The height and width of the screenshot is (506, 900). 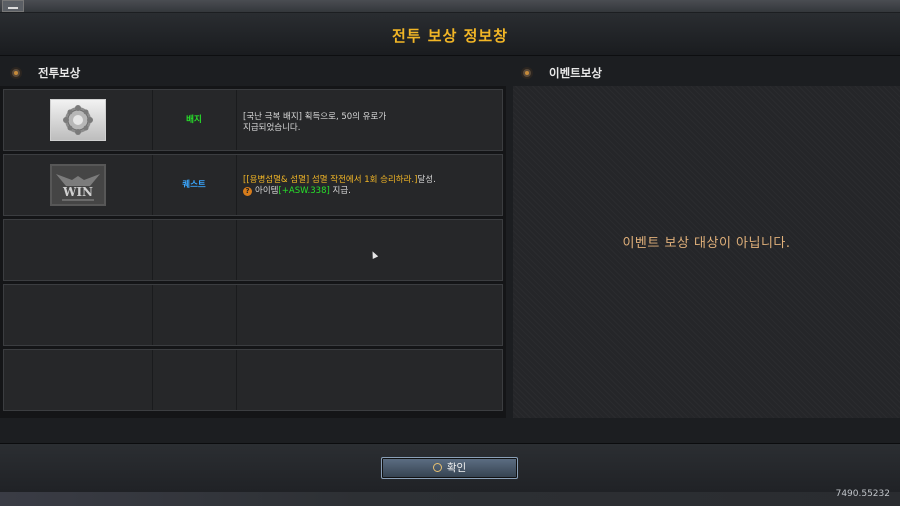 I want to click on badge-icon, so click(x=78, y=120).